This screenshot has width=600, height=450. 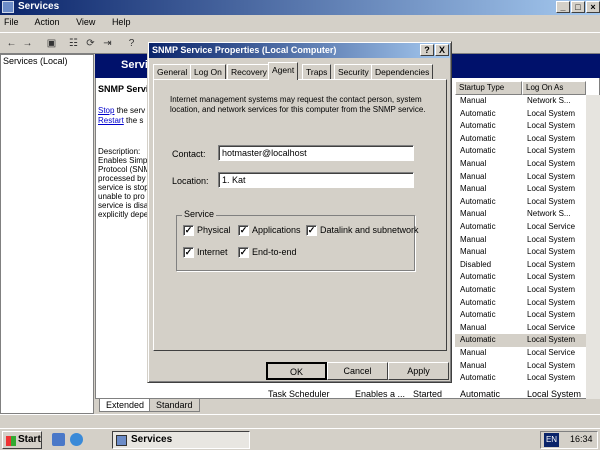 I want to click on restart-link-suffix: the s, so click(x=133, y=120).